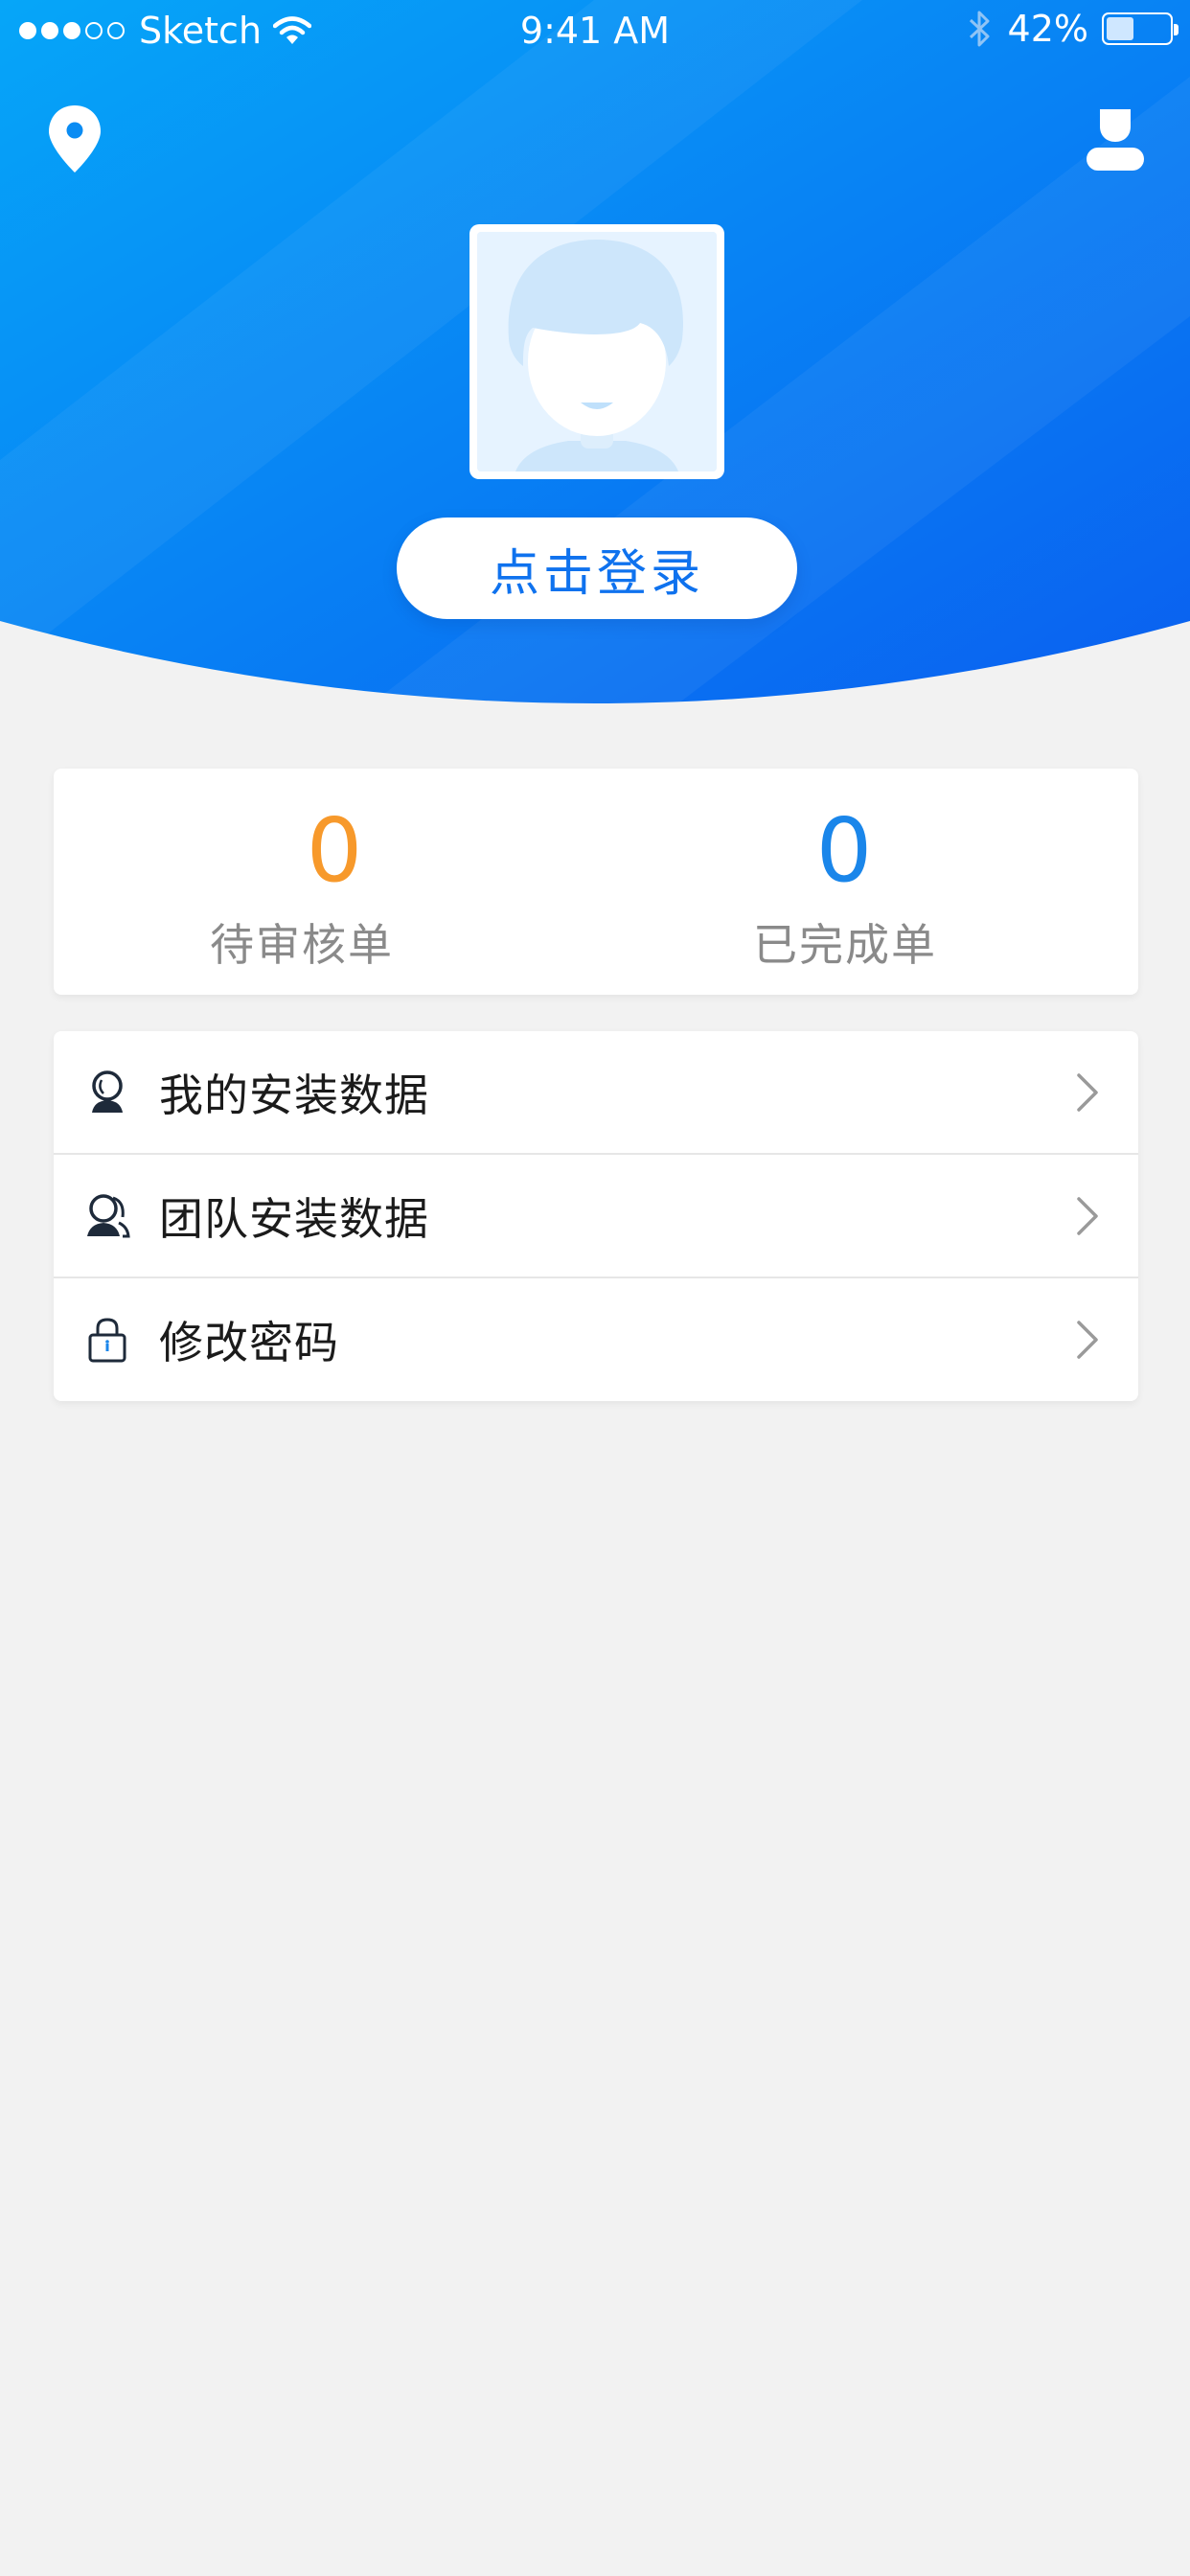 The image size is (1190, 2576). I want to click on bluetooth-icon, so click(980, 29).